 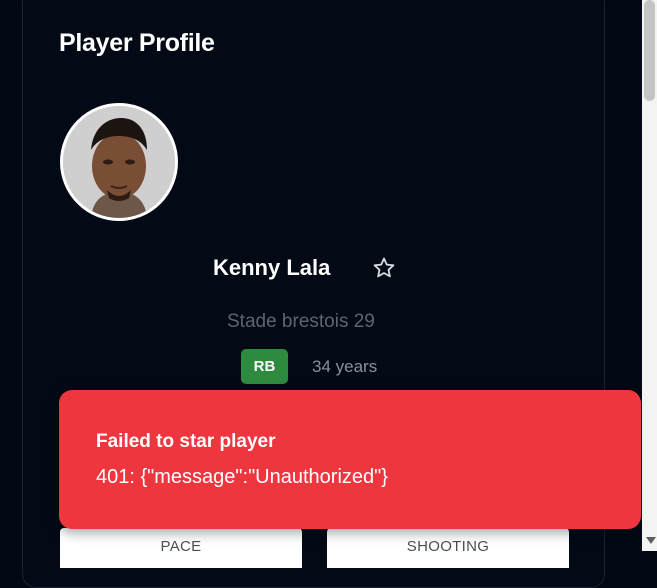 I want to click on star-outline-icon, so click(x=384, y=268).